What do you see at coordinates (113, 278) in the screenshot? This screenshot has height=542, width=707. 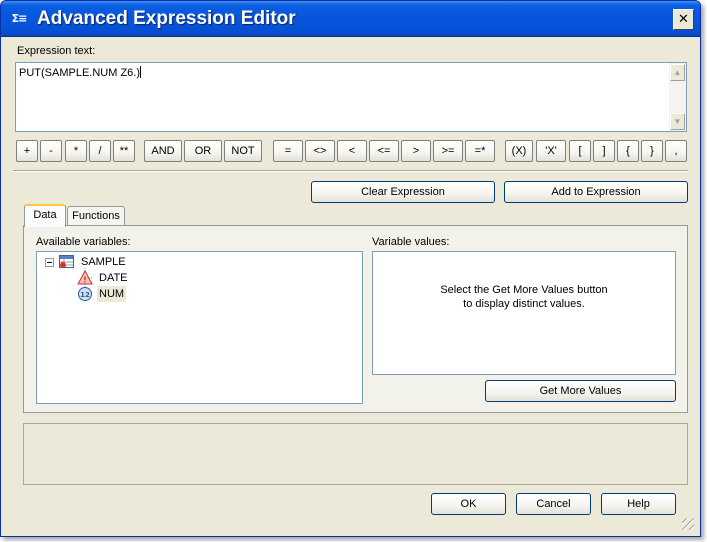 I see `tree-node-label: DATE` at bounding box center [113, 278].